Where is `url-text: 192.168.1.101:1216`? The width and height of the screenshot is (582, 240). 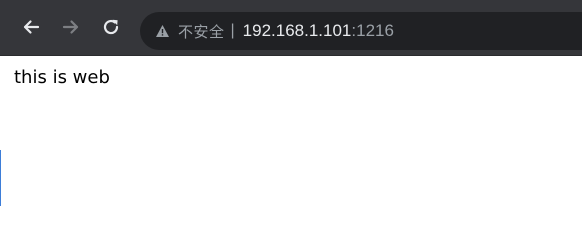
url-text: 192.168.1.101:1216 is located at coordinates (318, 31).